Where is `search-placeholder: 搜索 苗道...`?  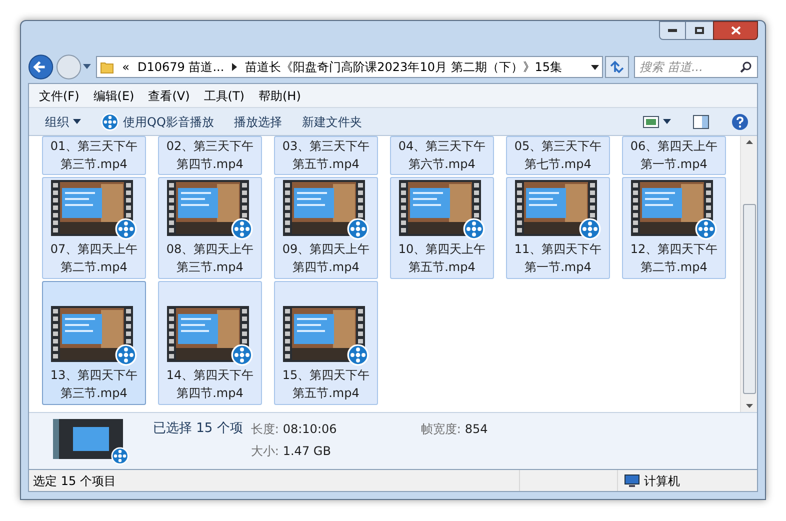
search-placeholder: 搜索 苗道... is located at coordinates (671, 67).